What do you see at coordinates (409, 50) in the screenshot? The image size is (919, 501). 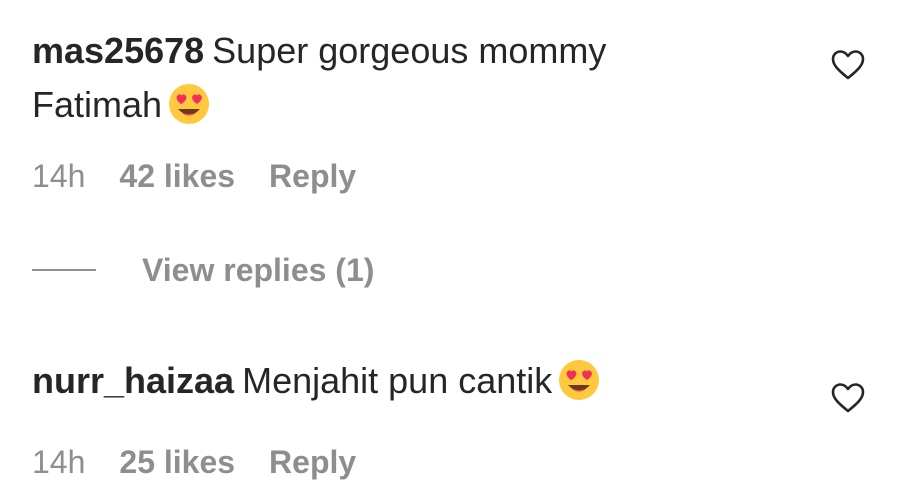 I see `comment-text-line1: Super gorgeous mommy` at bounding box center [409, 50].